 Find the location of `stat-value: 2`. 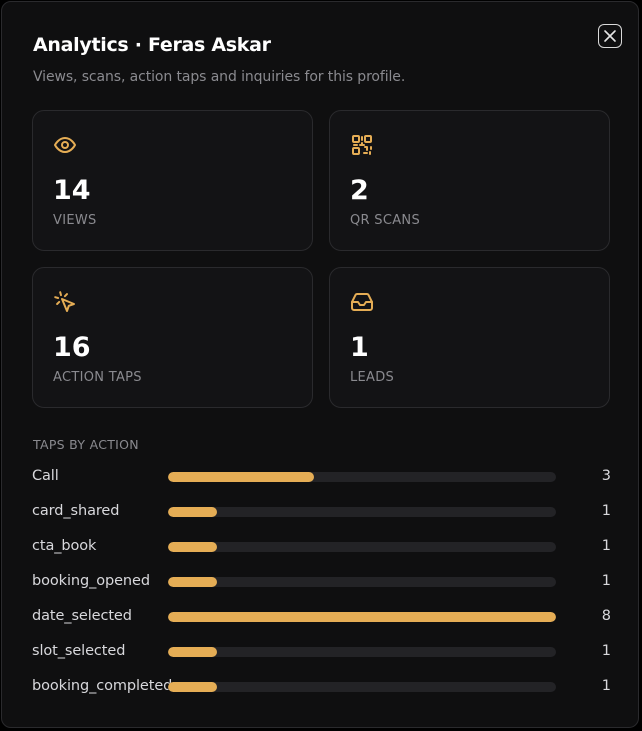

stat-value: 2 is located at coordinates (359, 190).